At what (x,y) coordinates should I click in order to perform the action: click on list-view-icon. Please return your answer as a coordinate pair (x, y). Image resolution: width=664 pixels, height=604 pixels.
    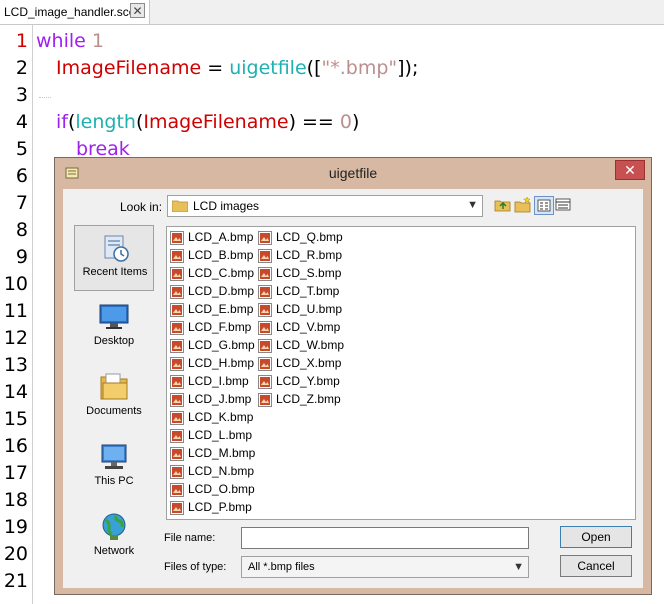
    Looking at the image, I should click on (544, 205).